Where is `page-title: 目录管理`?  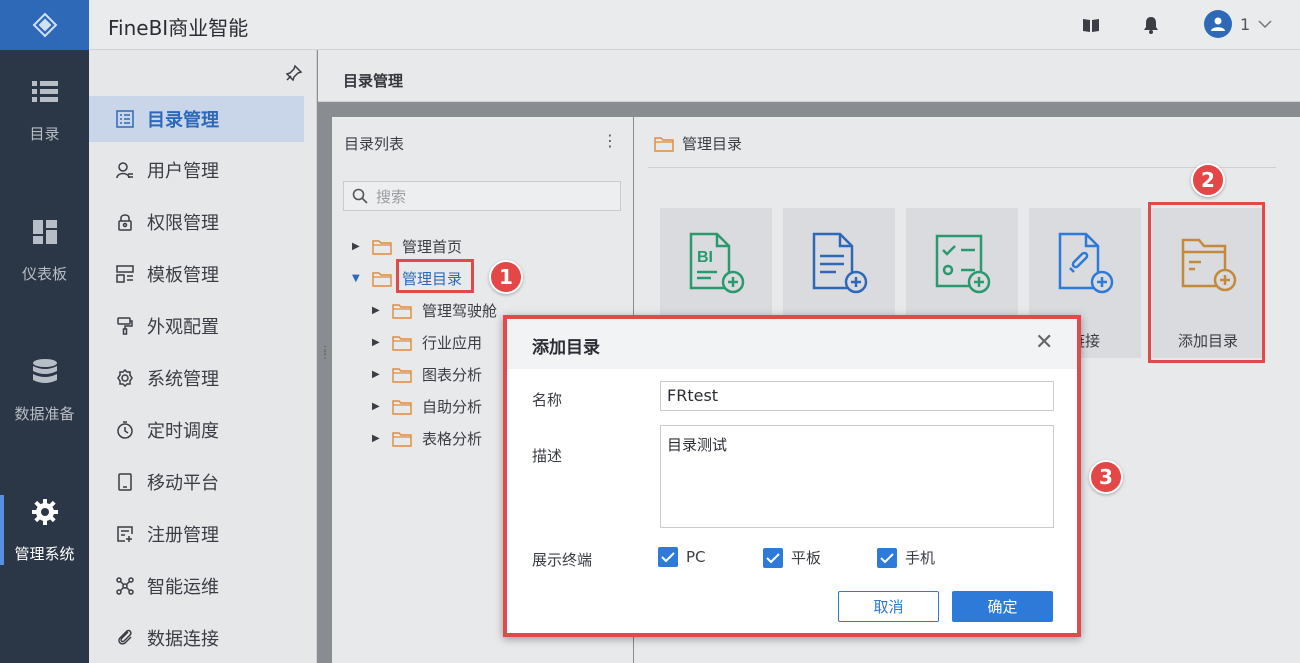 page-title: 目录管理 is located at coordinates (373, 81).